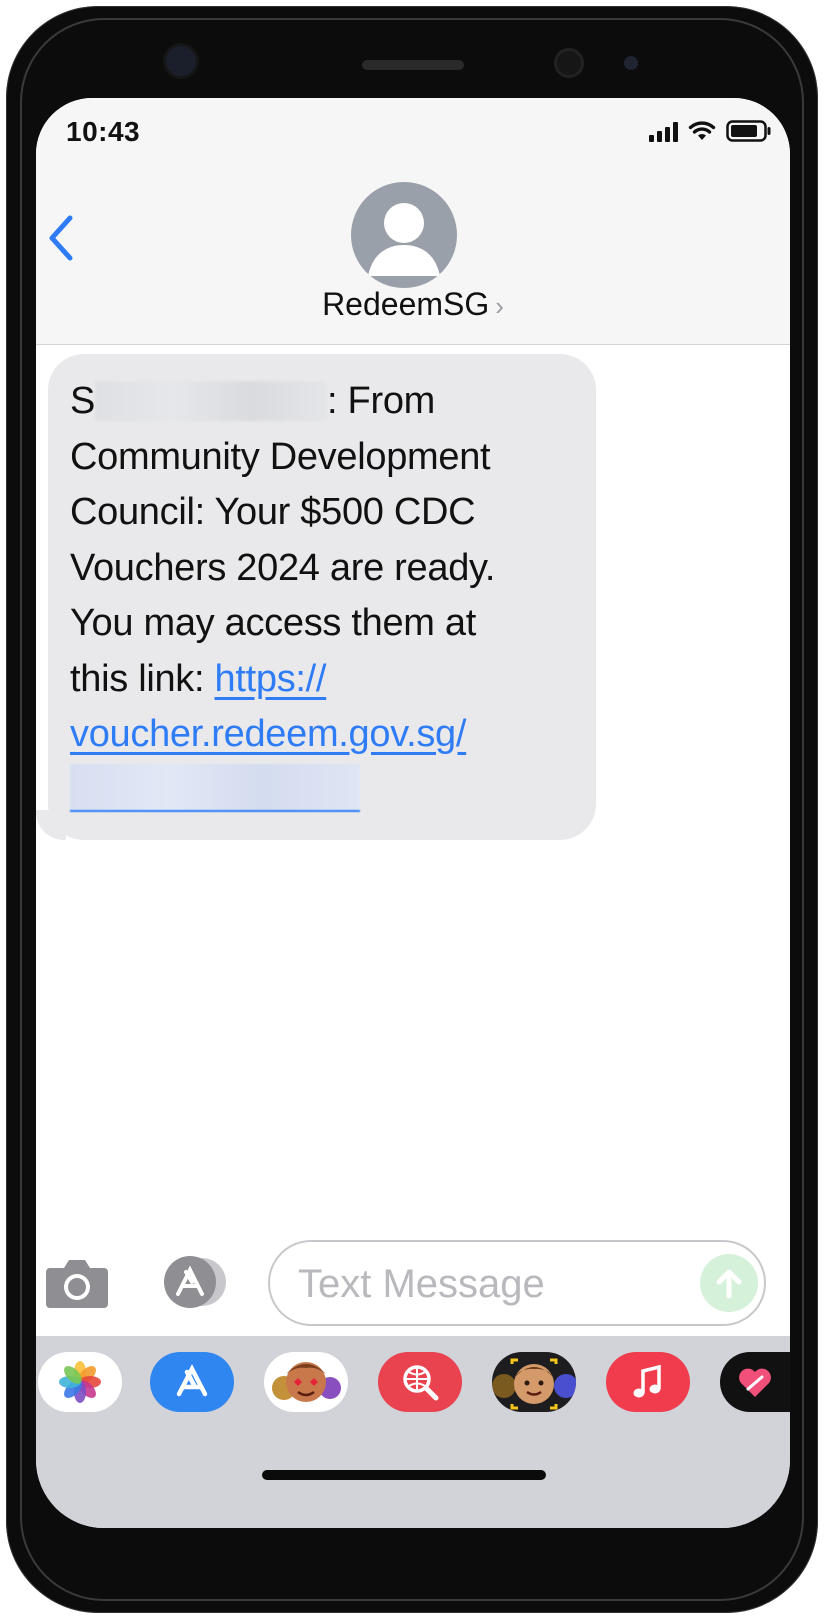  Describe the element at coordinates (406, 304) in the screenshot. I see `contact-name: RedeemSG` at that location.